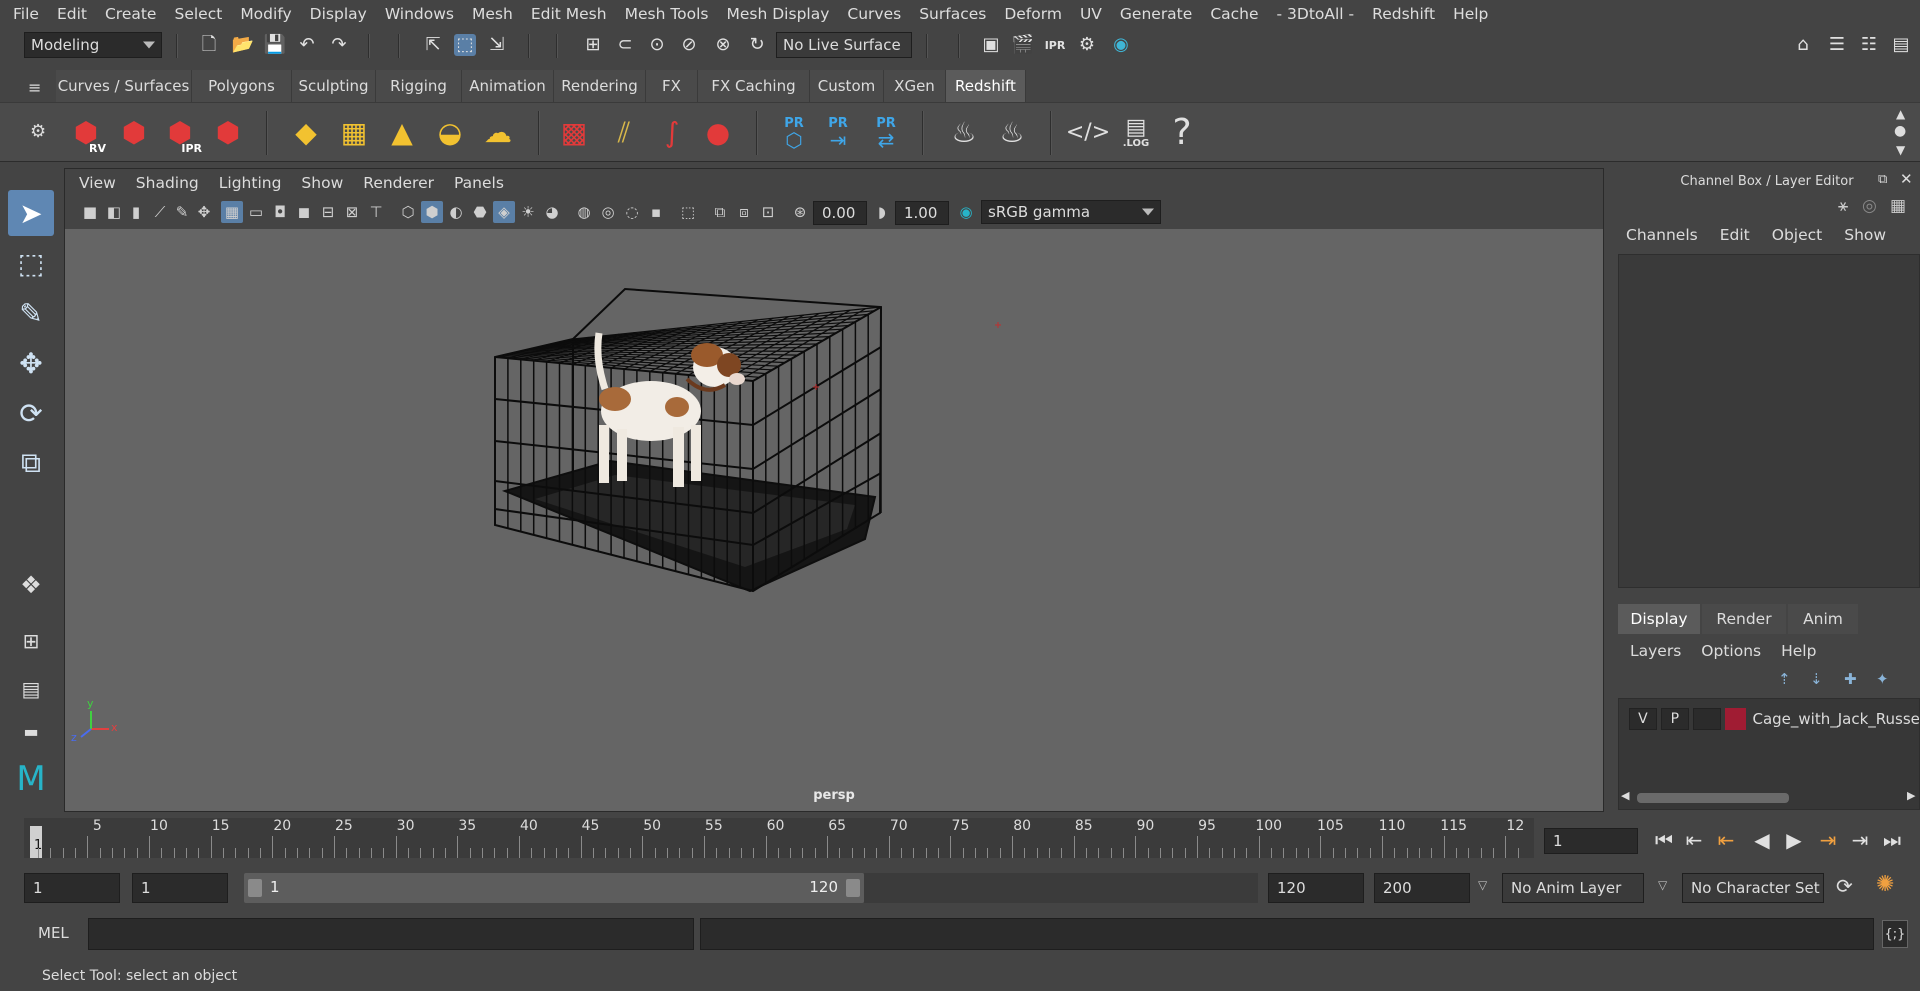 The height and width of the screenshot is (991, 1920). What do you see at coordinates (136, 212) in the screenshot?
I see `bookmark-icon: ▮` at bounding box center [136, 212].